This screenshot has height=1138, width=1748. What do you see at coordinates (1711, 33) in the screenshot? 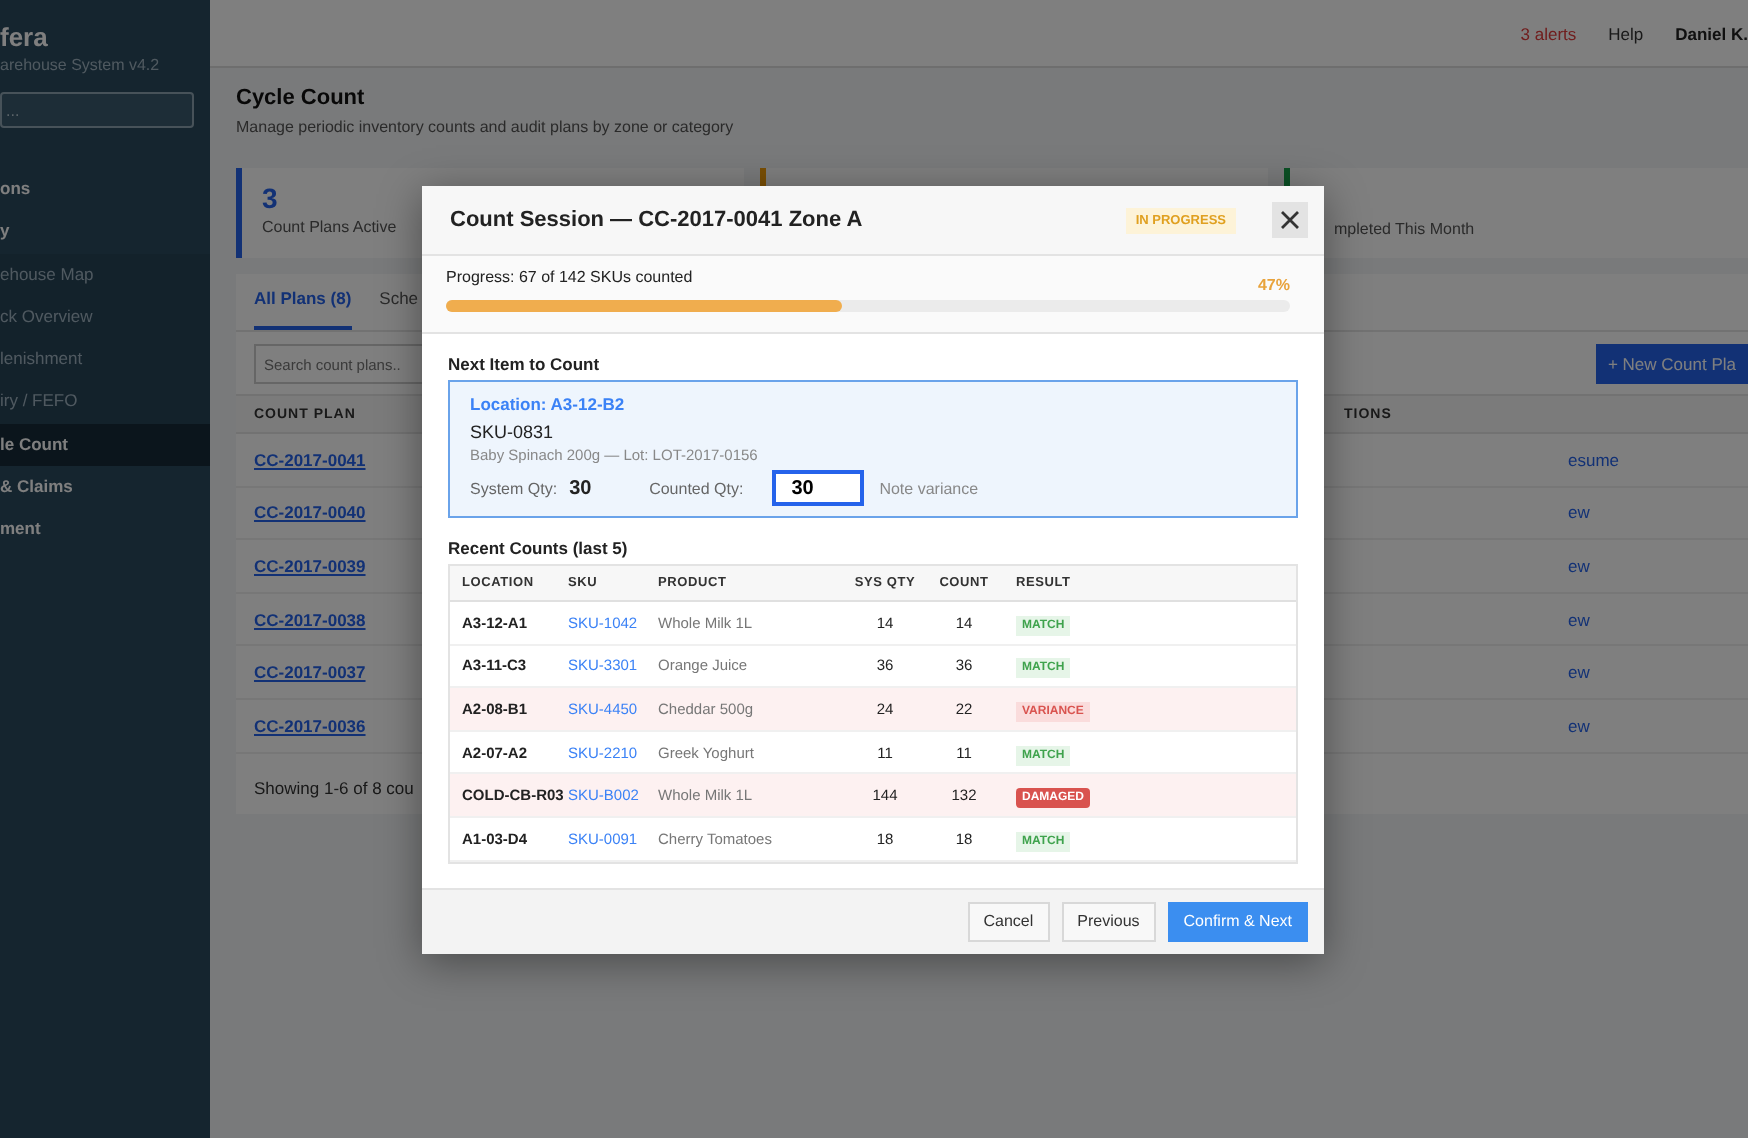
I see `user-name: Daniel K.` at bounding box center [1711, 33].